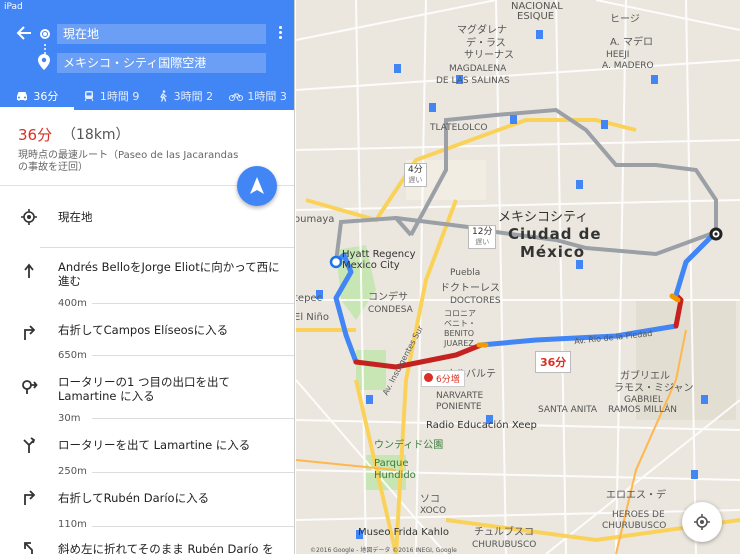 The width and height of the screenshot is (740, 554). I want to click on roundabout-exit-icon, so click(29, 445).